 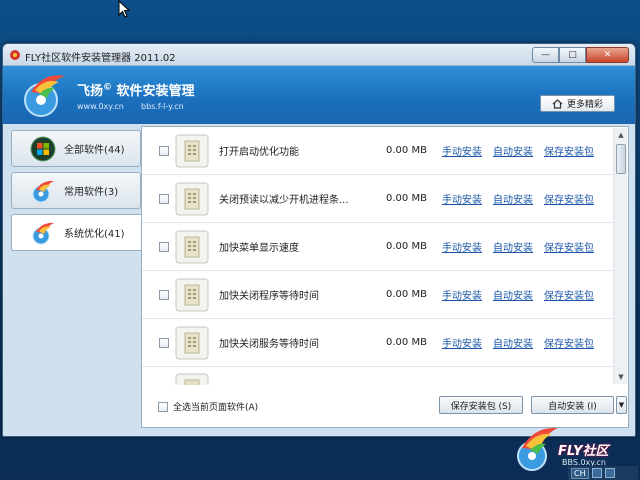 I want to click on select-all-label: 全选当前页面软件(A), so click(x=216, y=408).